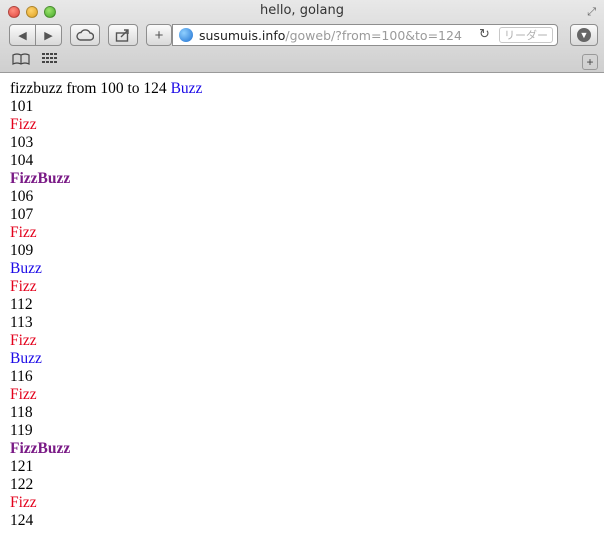 This screenshot has height=556, width=604. I want to click on forward-button: ▶, so click(48, 35).